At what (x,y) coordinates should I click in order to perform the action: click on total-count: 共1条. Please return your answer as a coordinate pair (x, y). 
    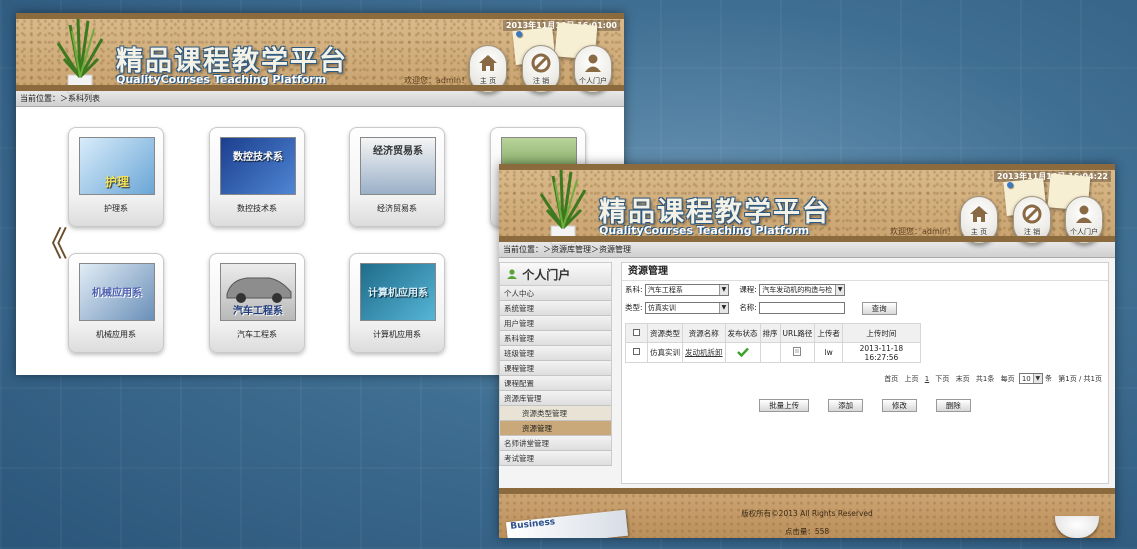
    Looking at the image, I should click on (985, 378).